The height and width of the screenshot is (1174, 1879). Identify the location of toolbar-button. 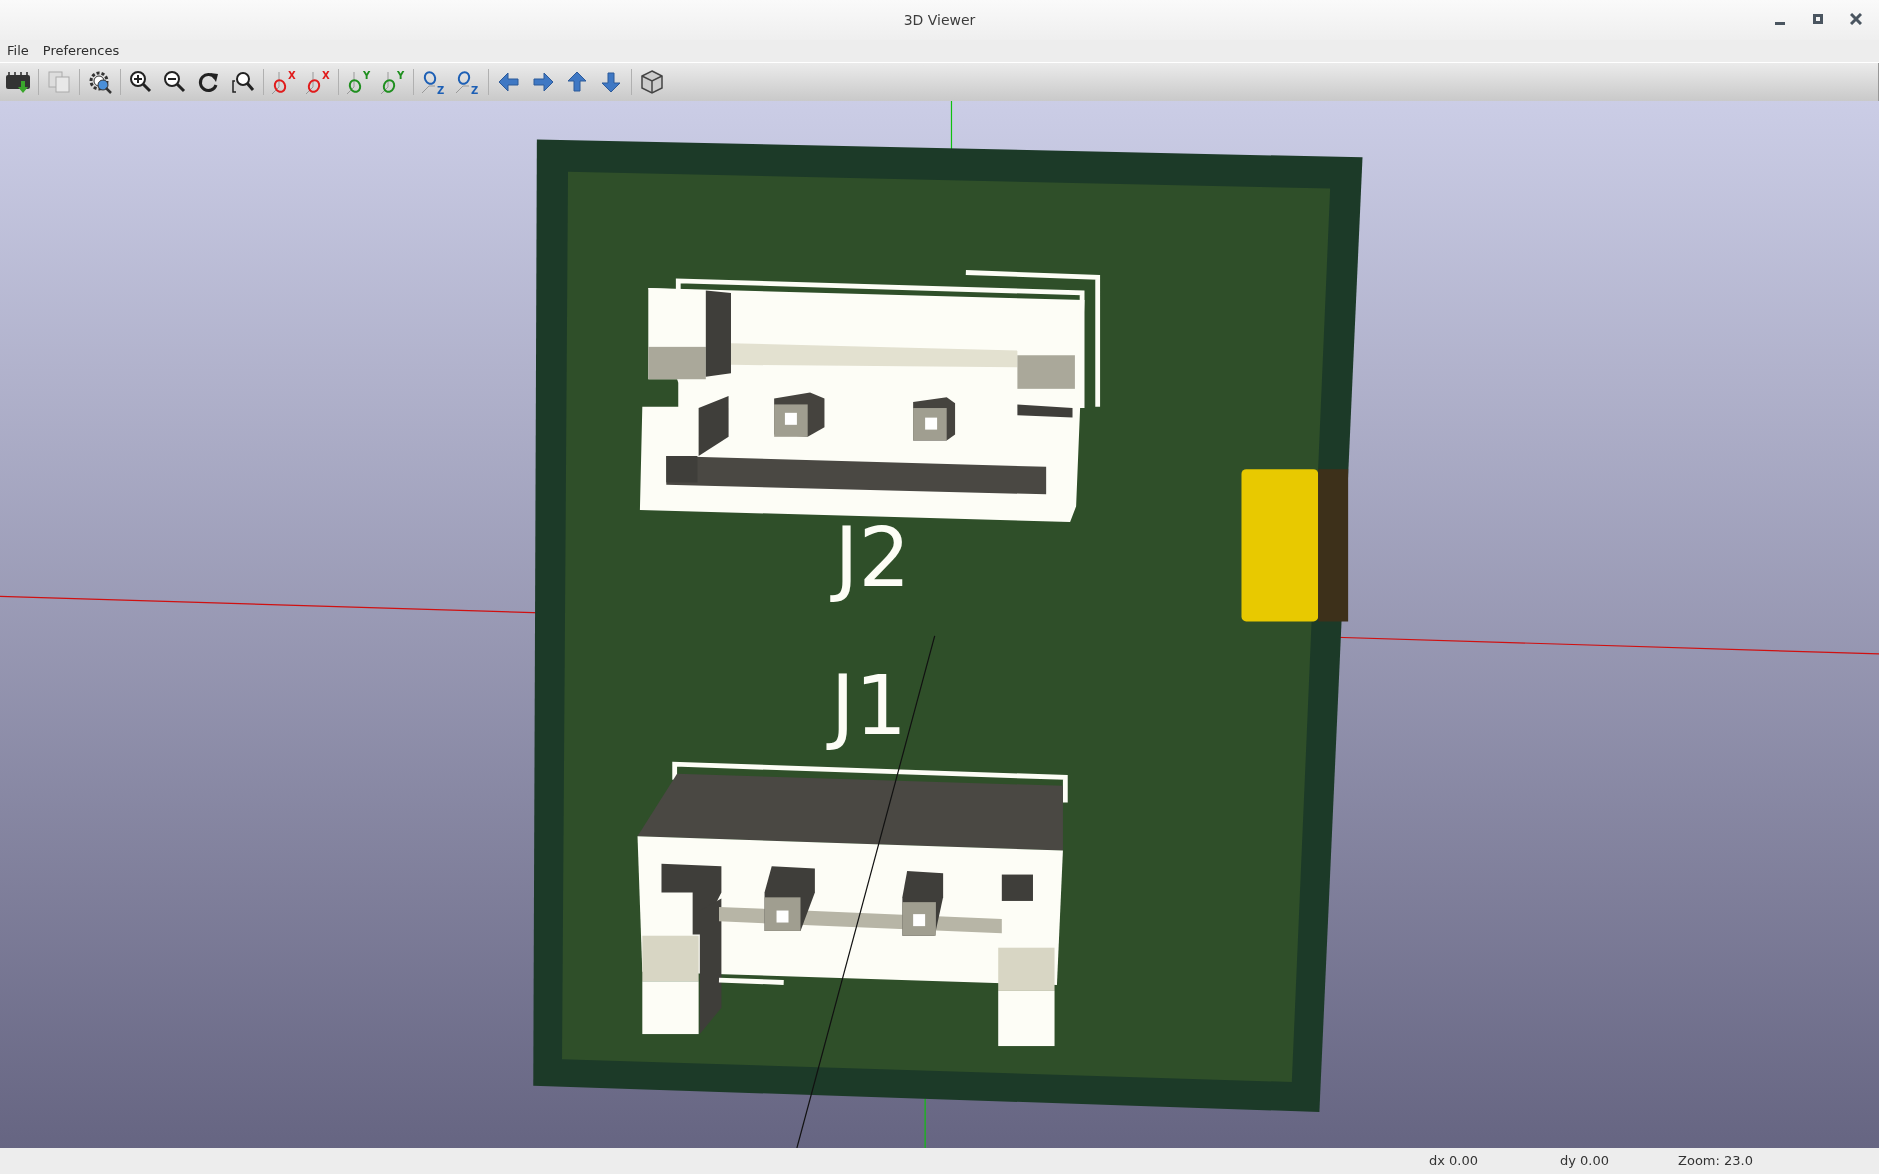
(652, 82).